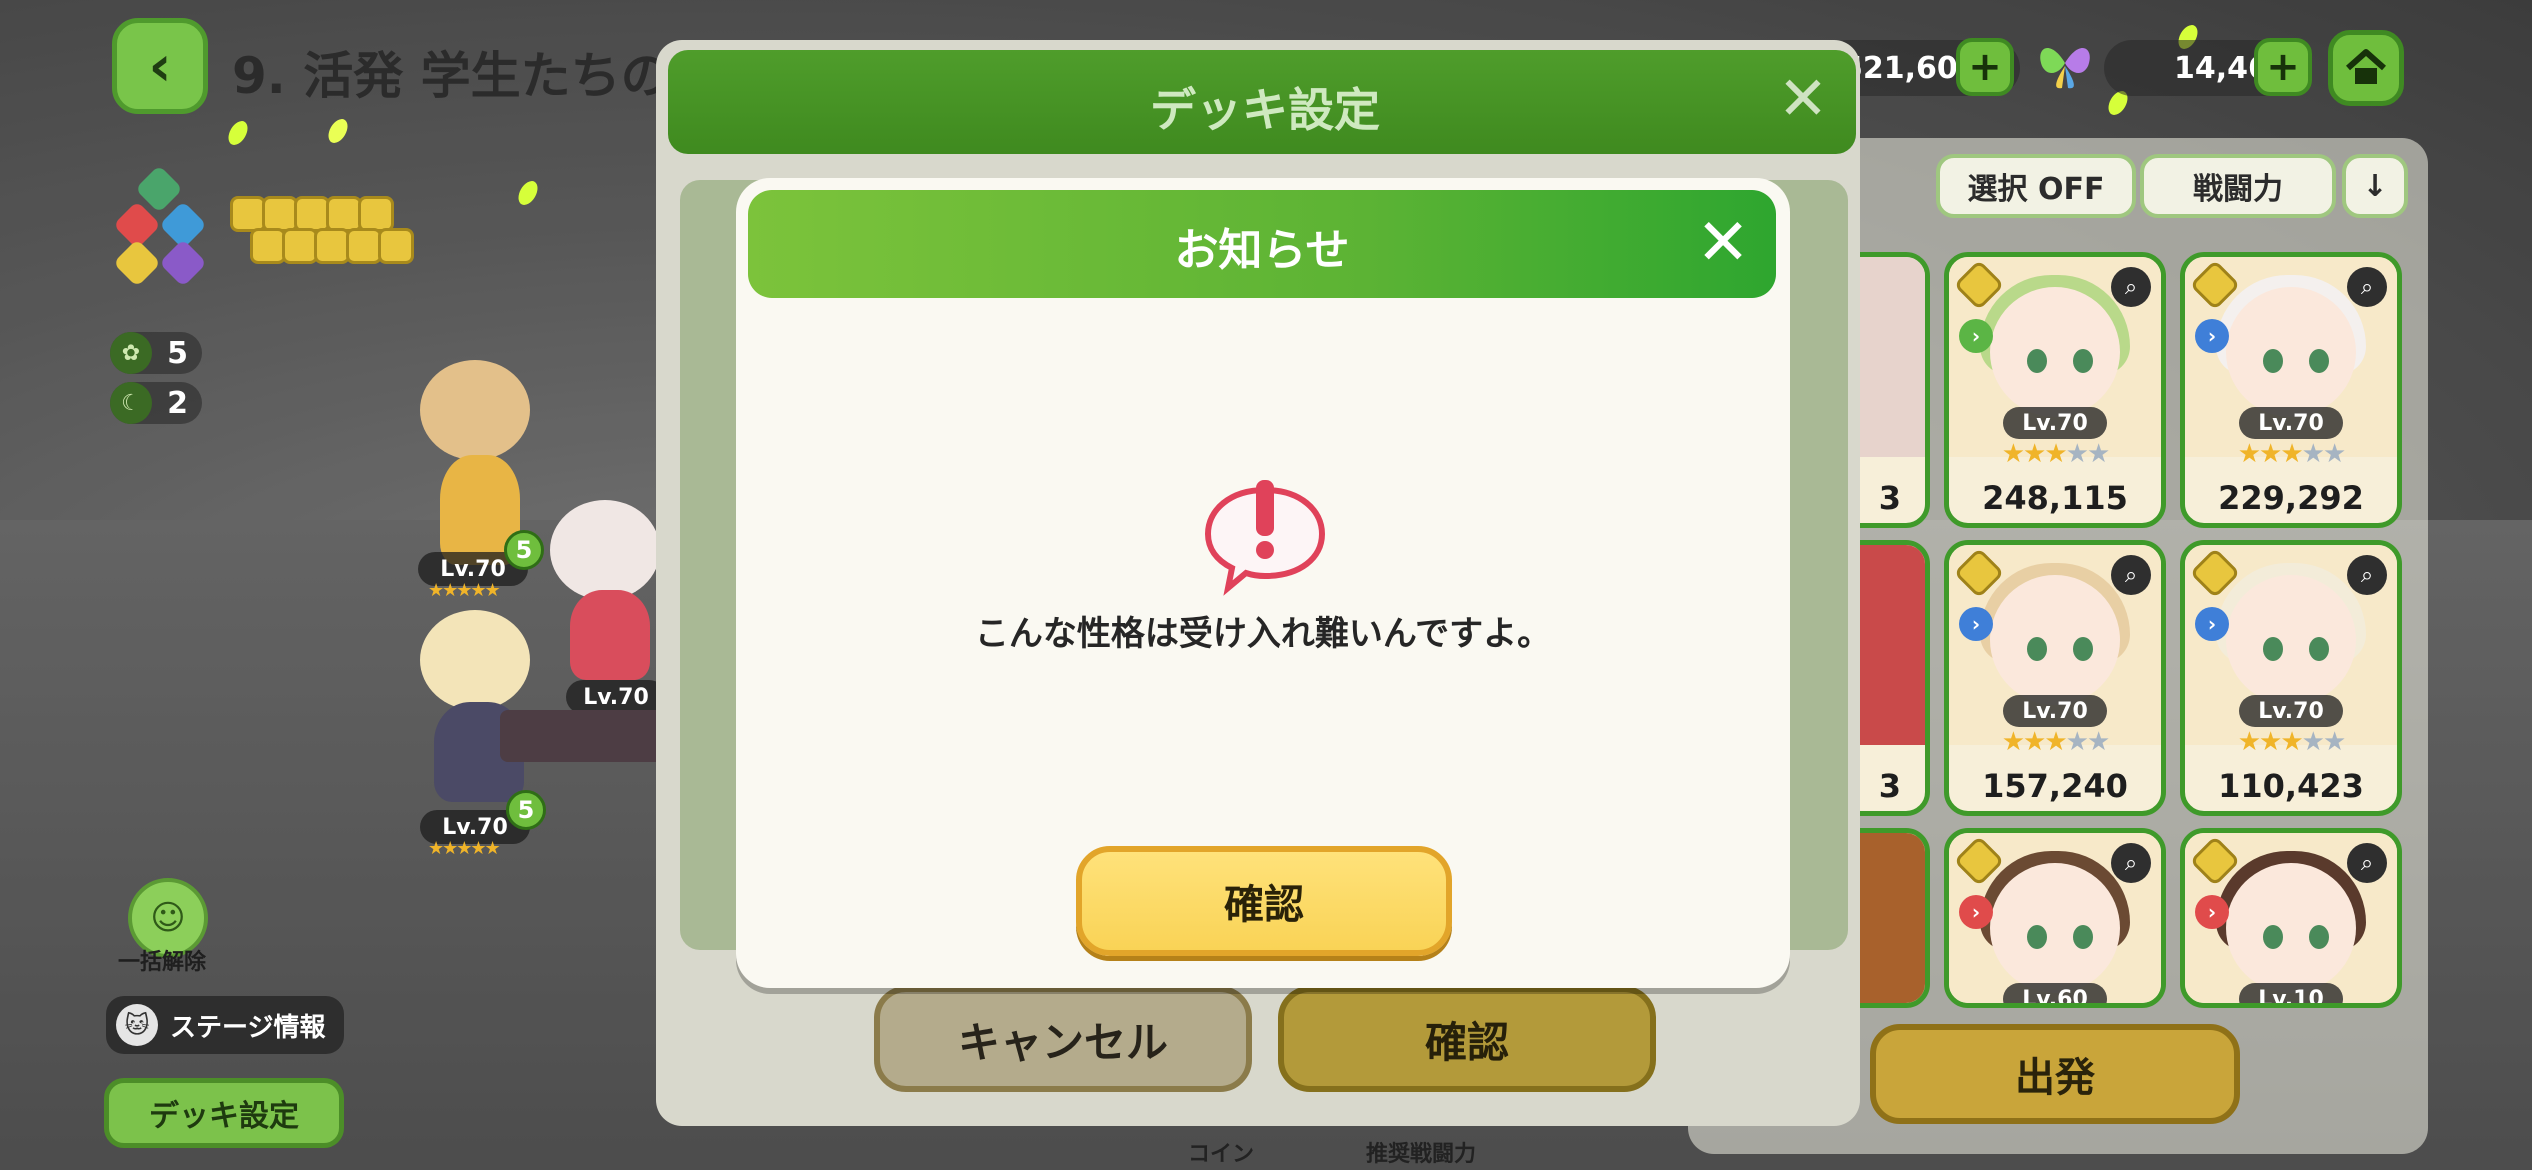  I want to click on character-card: › ⌕ Lv.10, so click(2291, 918).